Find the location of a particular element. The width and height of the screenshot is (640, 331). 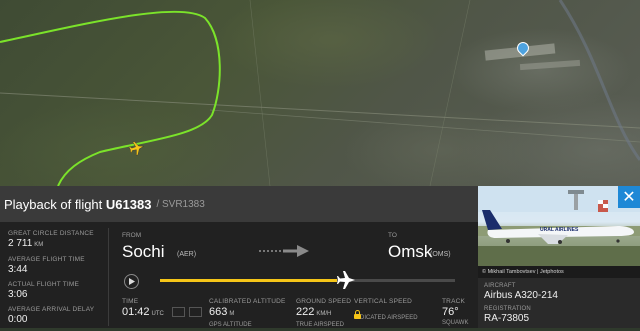

vertical-speed-cell: VERTICAL SPEED INDICATED AIRSPEED is located at coordinates (386, 309).